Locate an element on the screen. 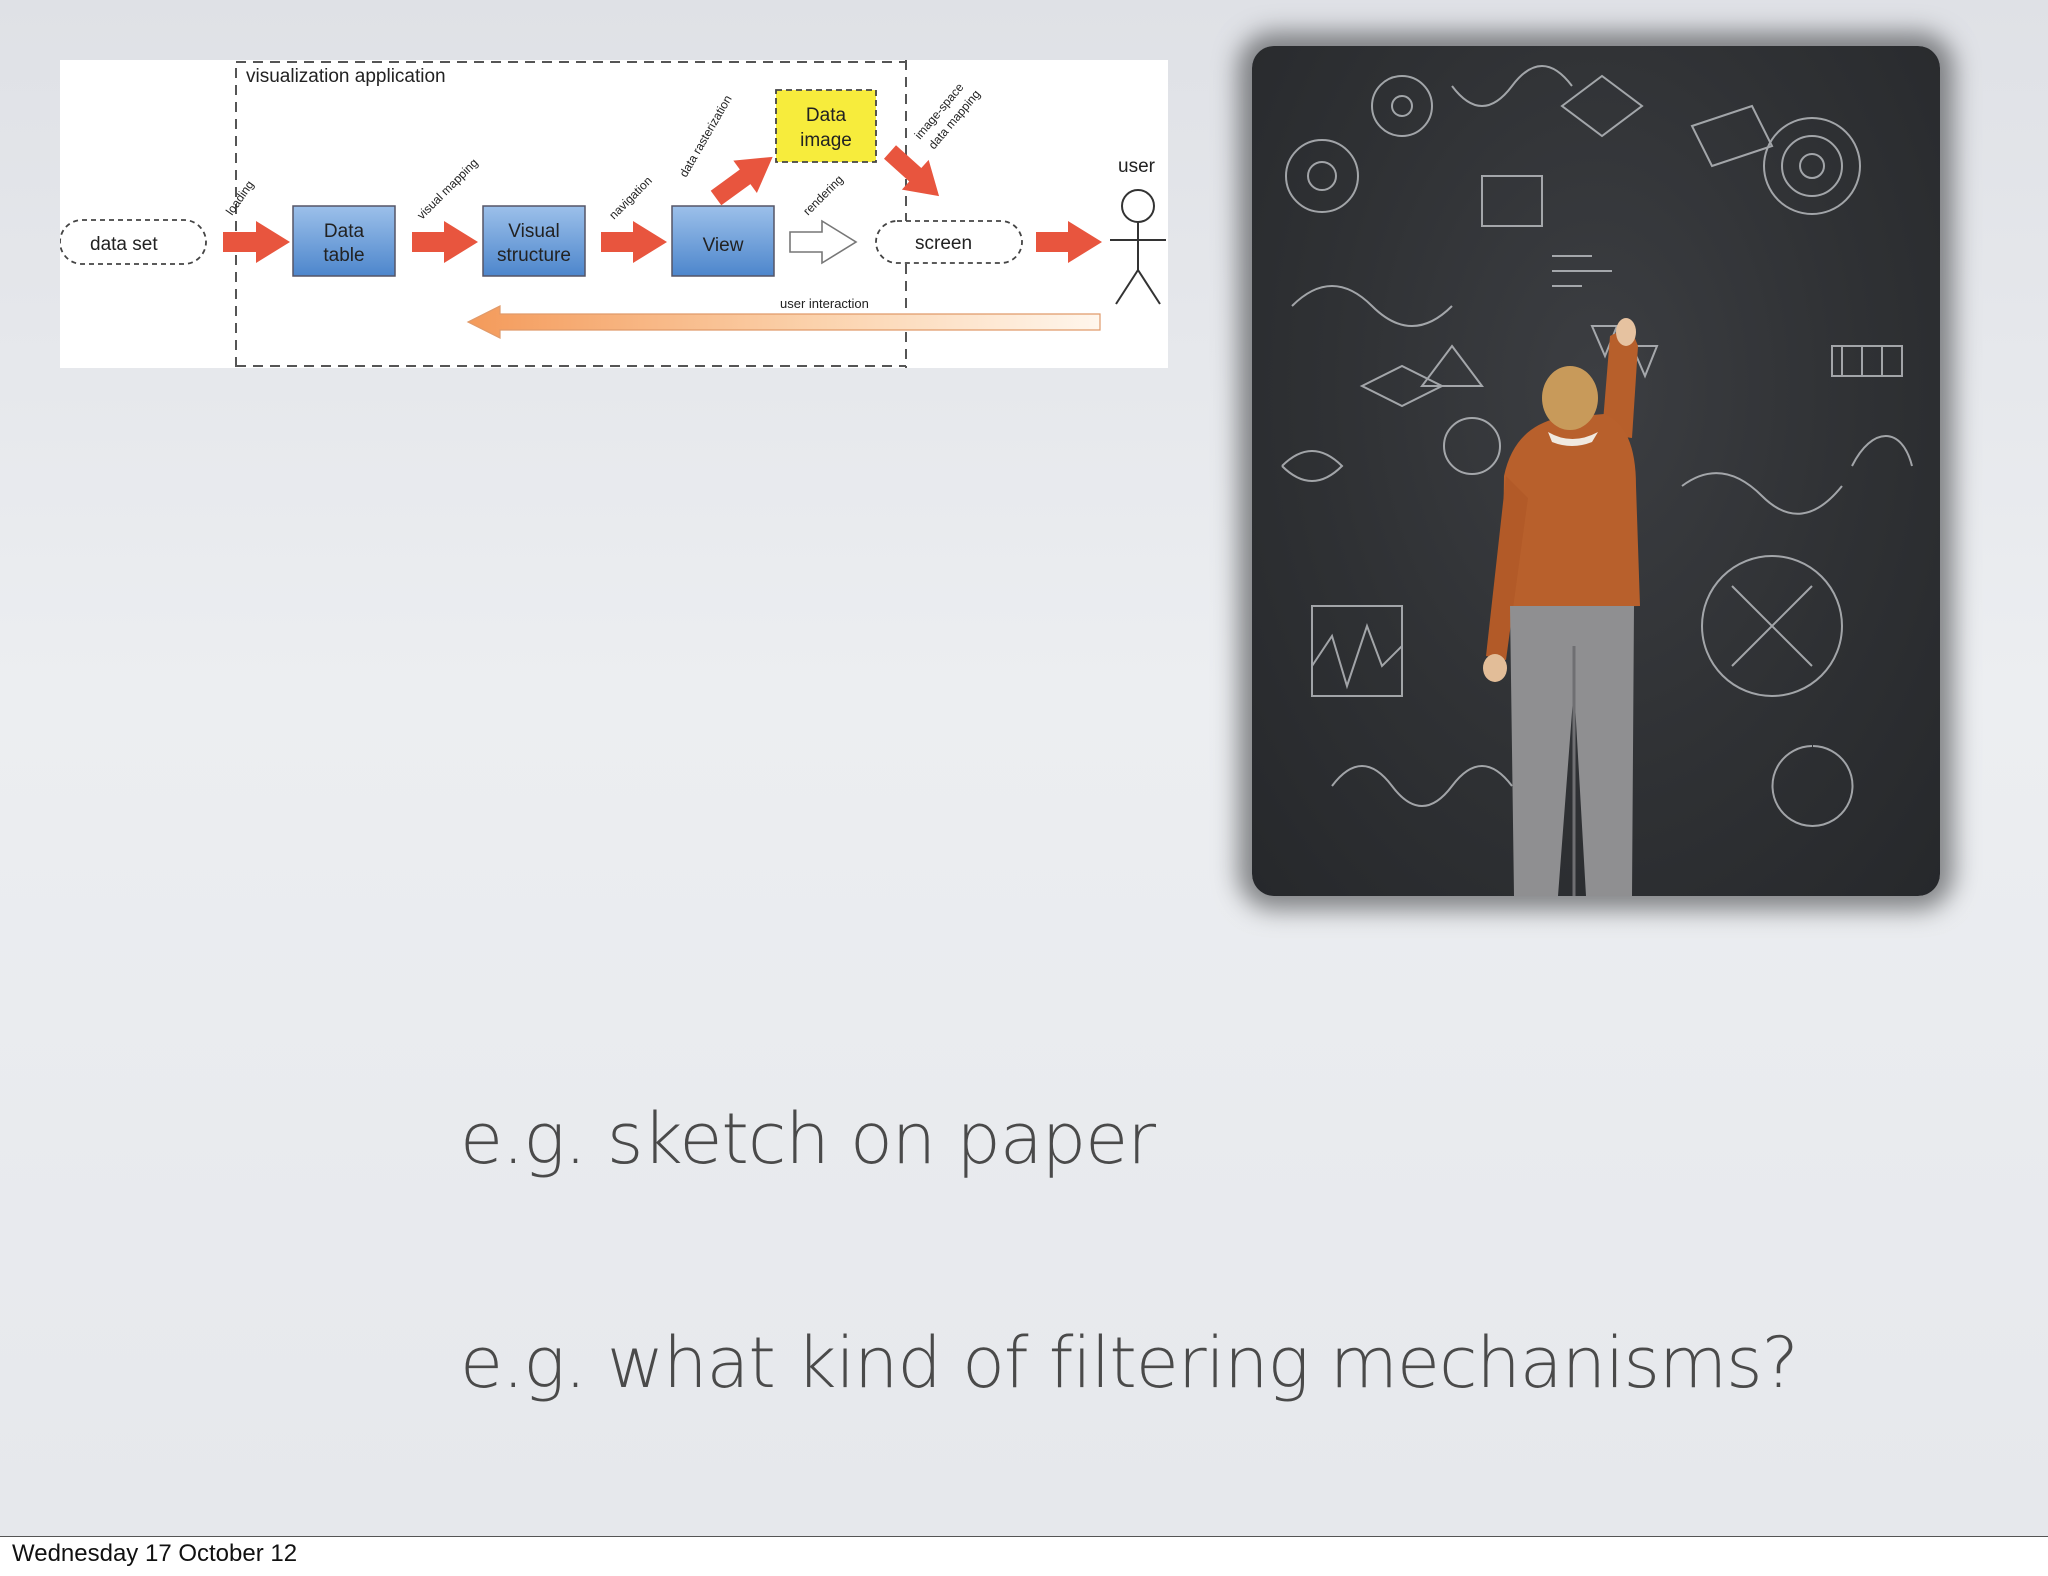  data-set-label: data set is located at coordinates (124, 244).